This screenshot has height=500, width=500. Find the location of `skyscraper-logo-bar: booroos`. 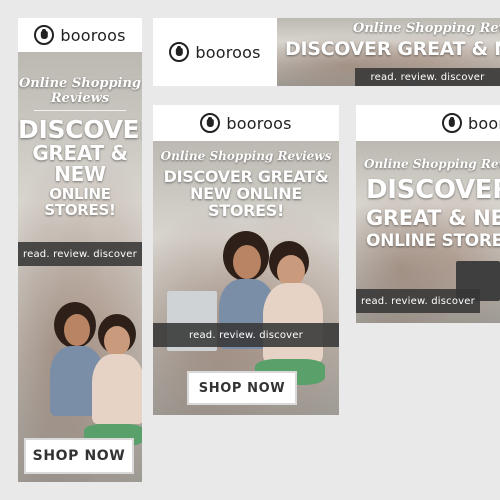

skyscraper-logo-bar: booroos is located at coordinates (80, 35).